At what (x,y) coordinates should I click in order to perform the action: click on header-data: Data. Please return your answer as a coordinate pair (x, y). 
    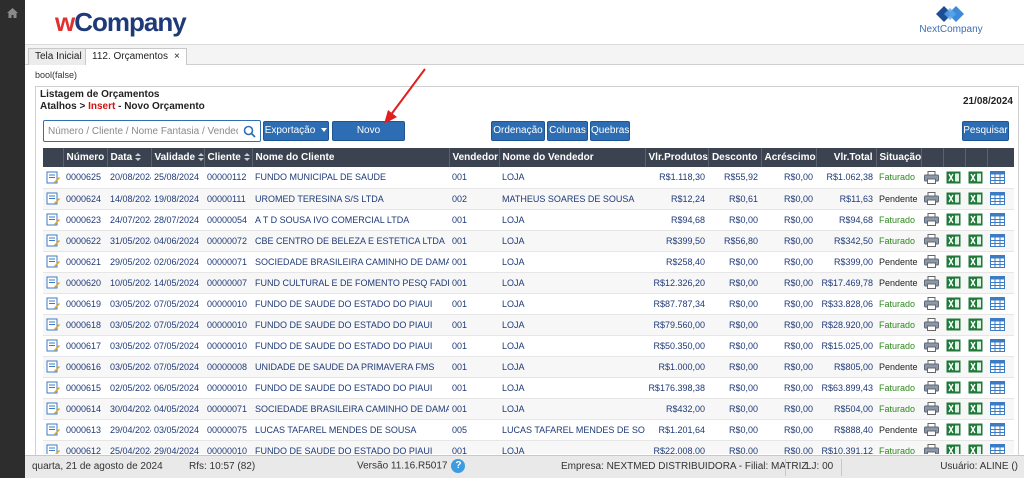
    Looking at the image, I should click on (129, 157).